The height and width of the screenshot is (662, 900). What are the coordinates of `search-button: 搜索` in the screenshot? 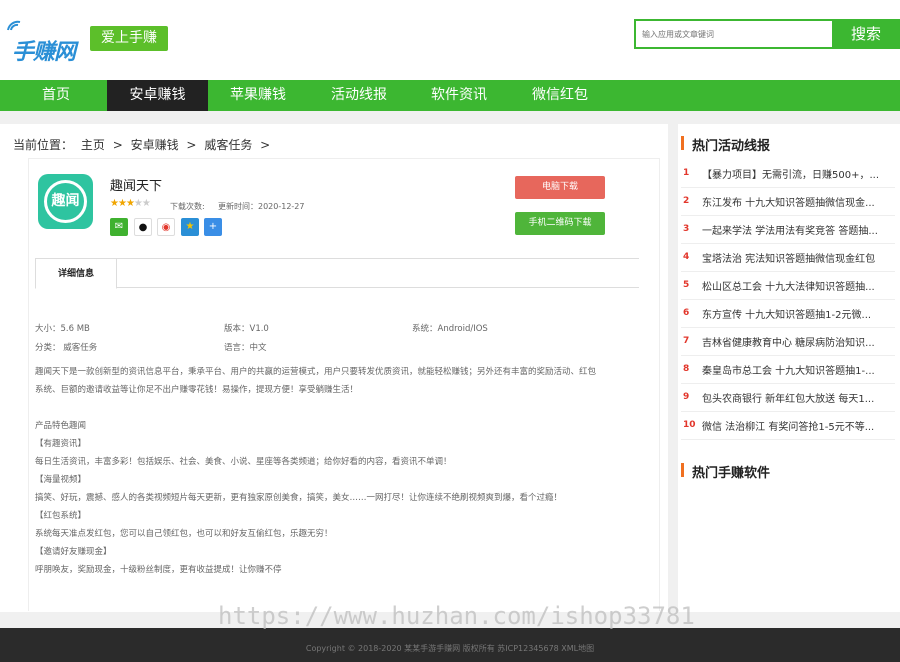 It's located at (866, 34).